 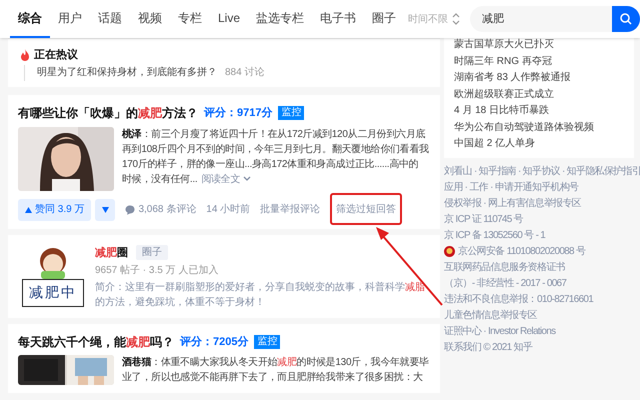 What do you see at coordinates (111, 252) in the screenshot?
I see `circle-name: 减肥圈` at bounding box center [111, 252].